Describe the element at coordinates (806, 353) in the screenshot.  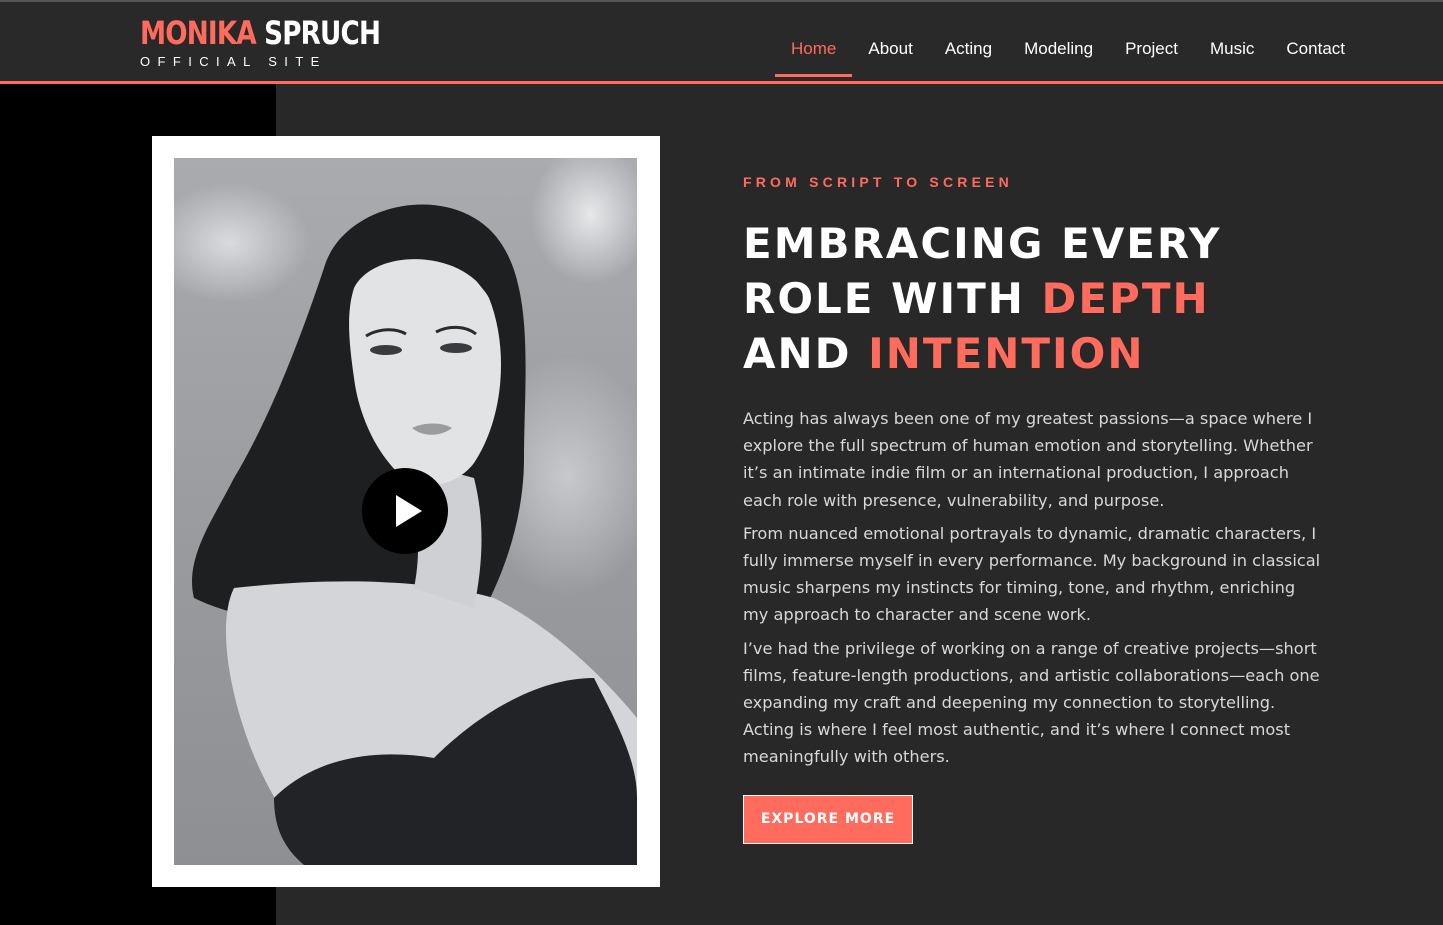
I see `headline-line-3-white: AND` at that location.